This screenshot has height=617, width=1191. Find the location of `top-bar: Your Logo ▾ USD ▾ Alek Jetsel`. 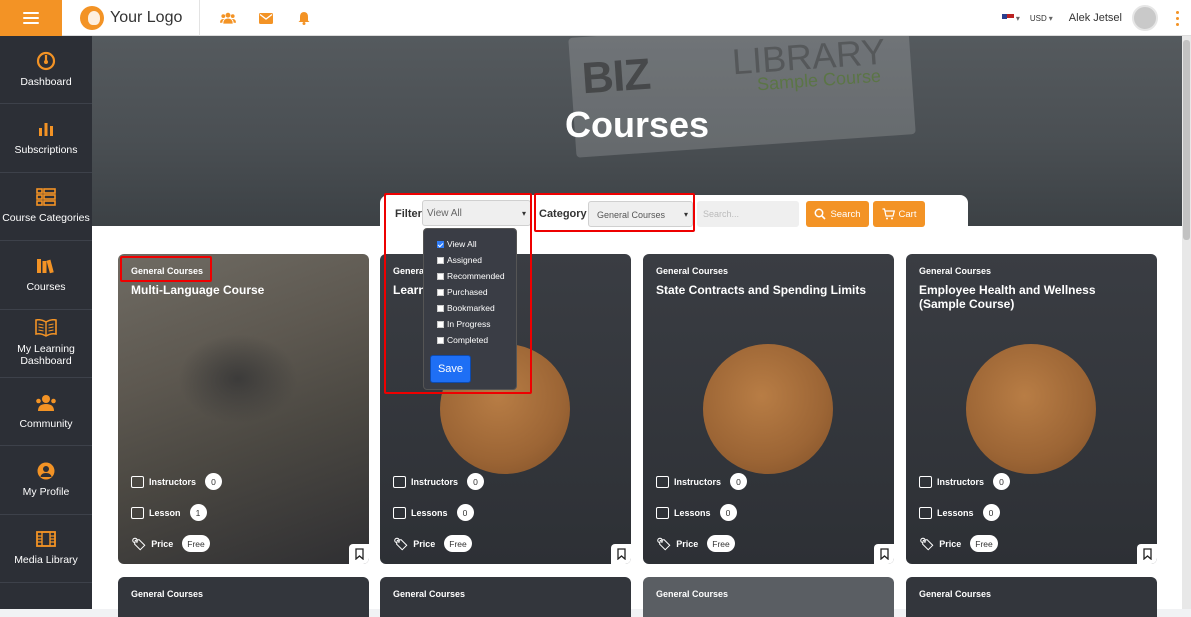

top-bar: Your Logo ▾ USD ▾ Alek Jetsel is located at coordinates (595, 18).